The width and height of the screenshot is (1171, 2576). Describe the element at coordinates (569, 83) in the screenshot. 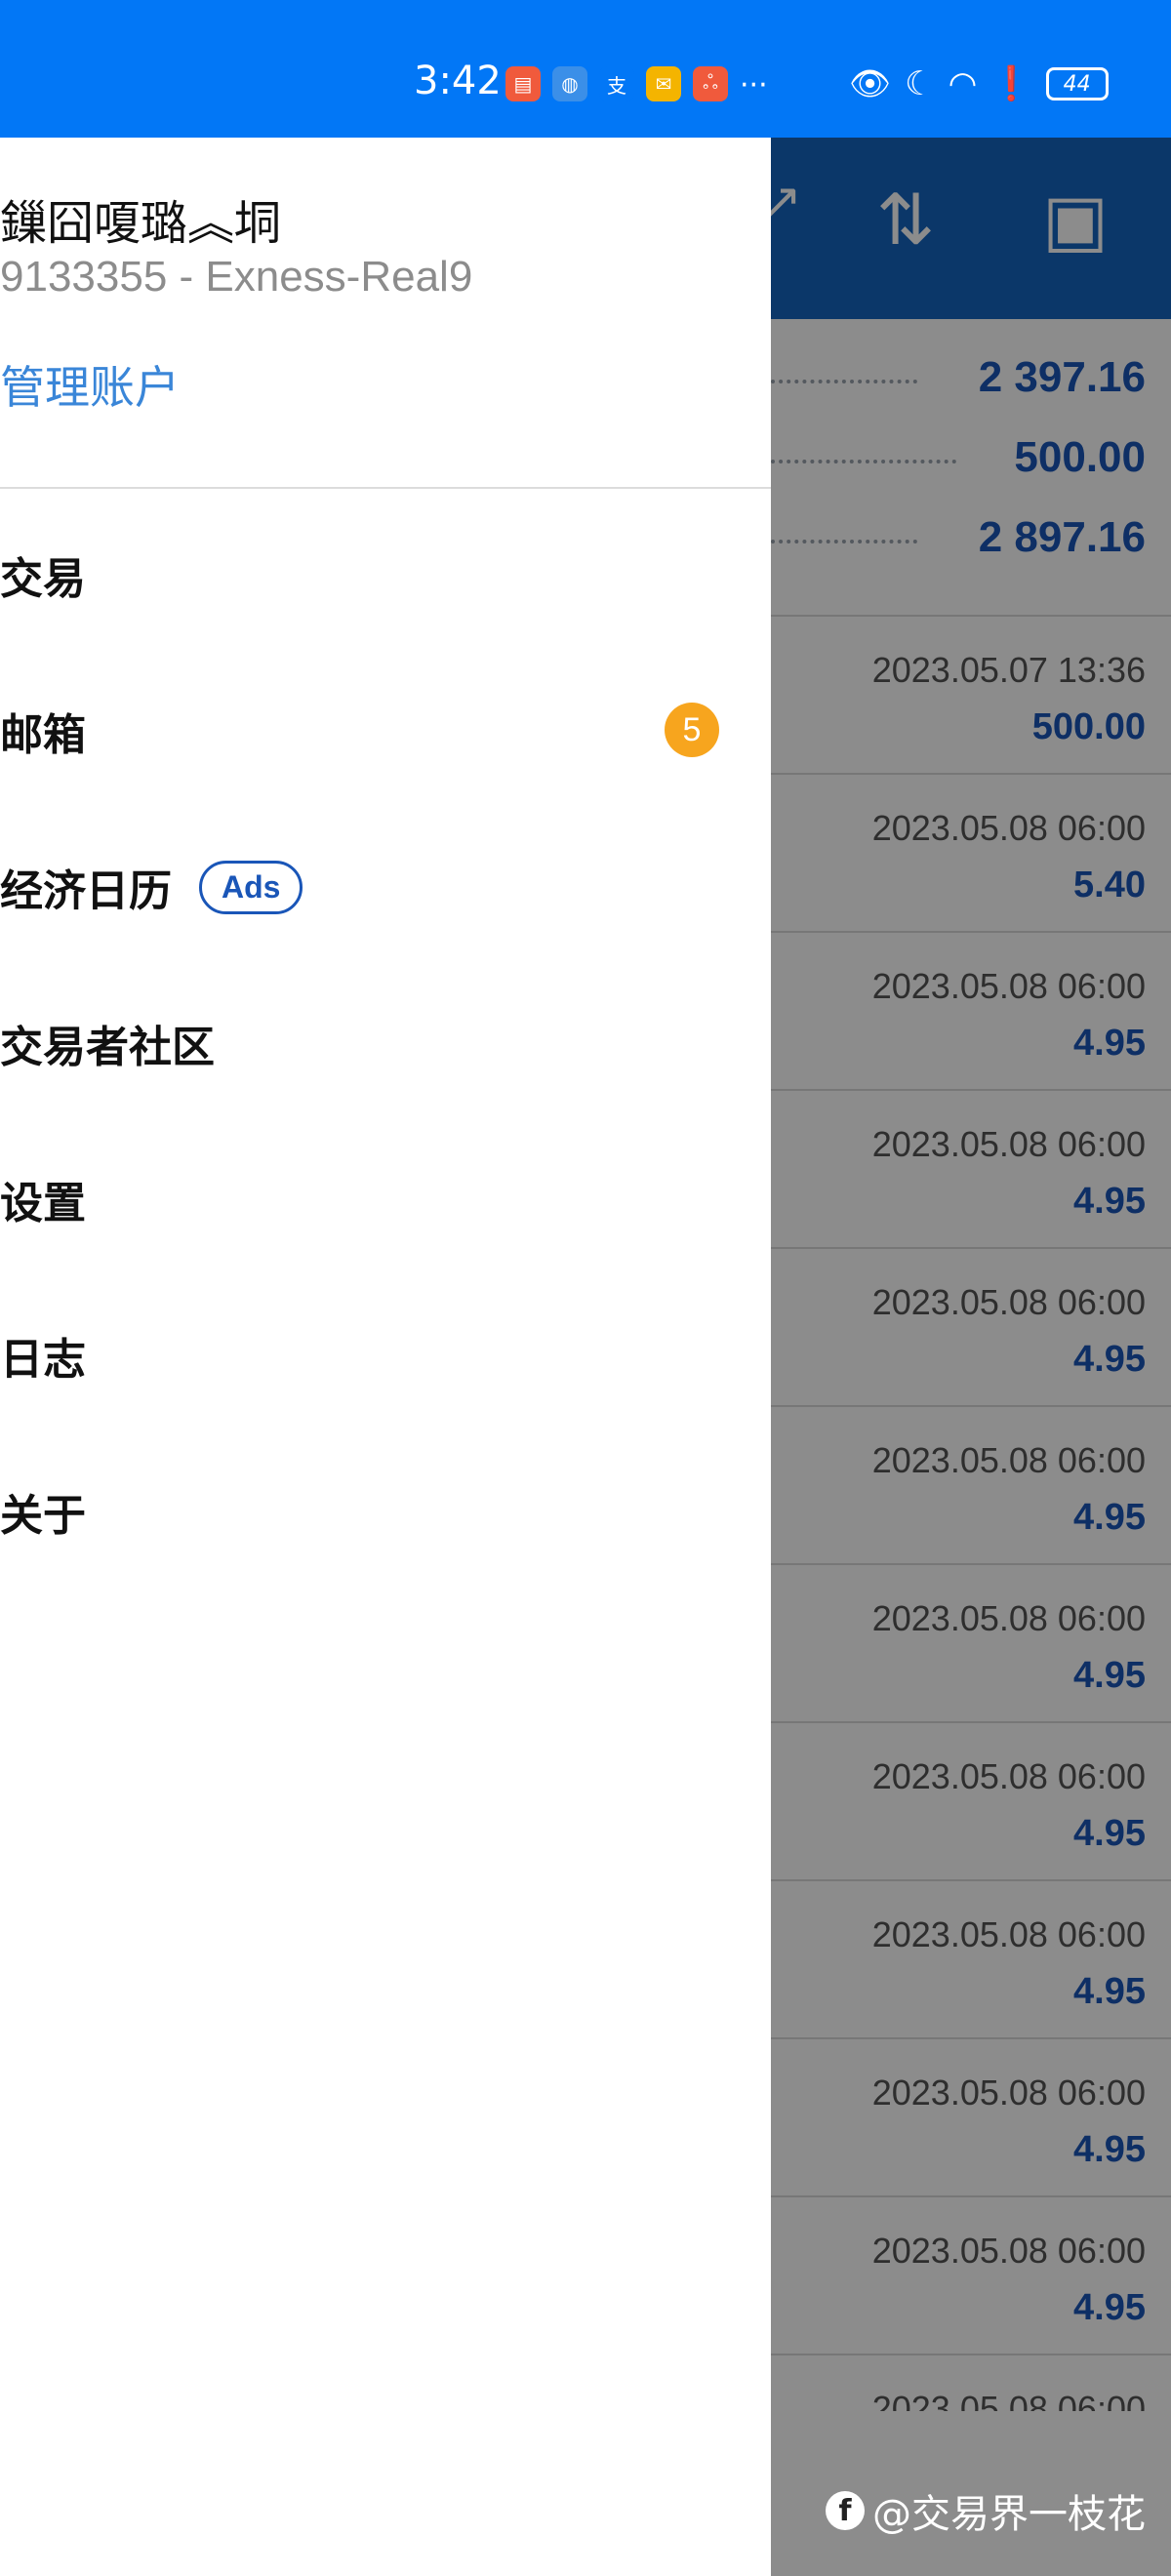

I see `browser-icon: ◍` at that location.